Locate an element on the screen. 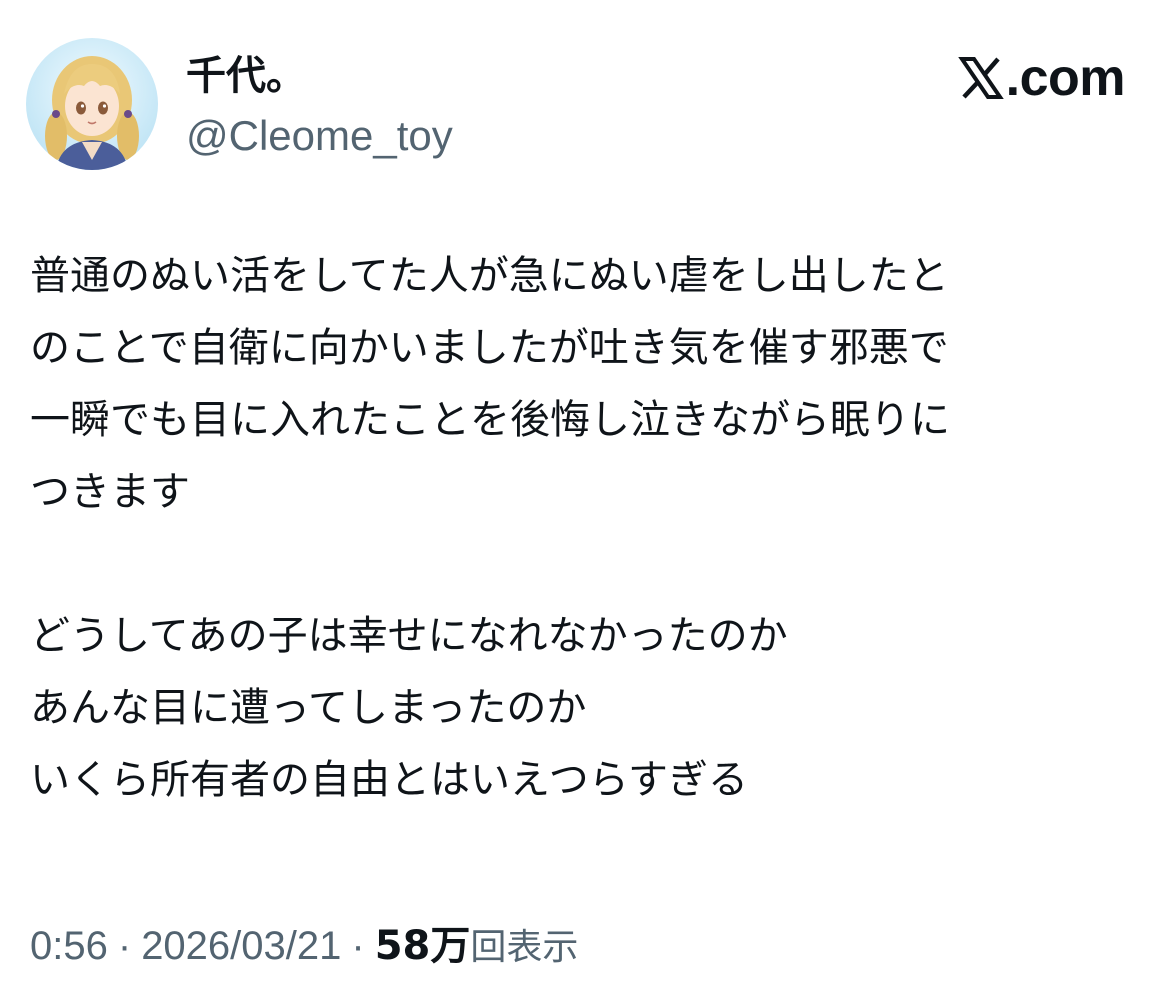 This screenshot has height=996, width=1170. tweet-text-line: のことで自衛に向かいましたが吐き気を催す邪悪で is located at coordinates (489, 348).